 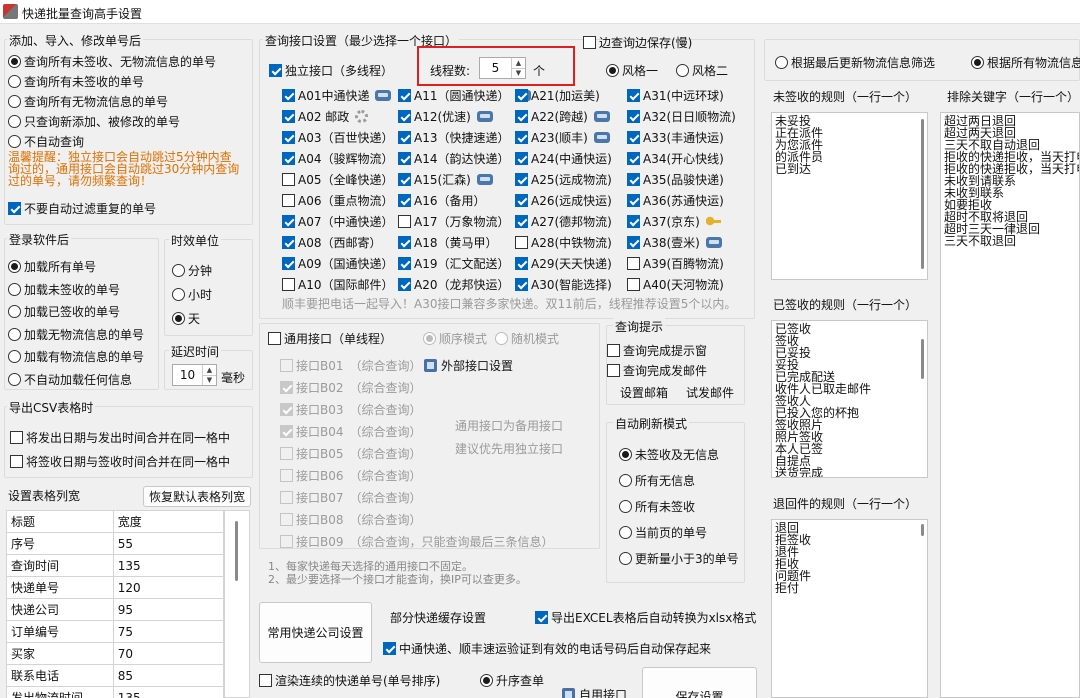 I want to click on api-checkbox-col1-1: A02 邮政, so click(x=325, y=116).